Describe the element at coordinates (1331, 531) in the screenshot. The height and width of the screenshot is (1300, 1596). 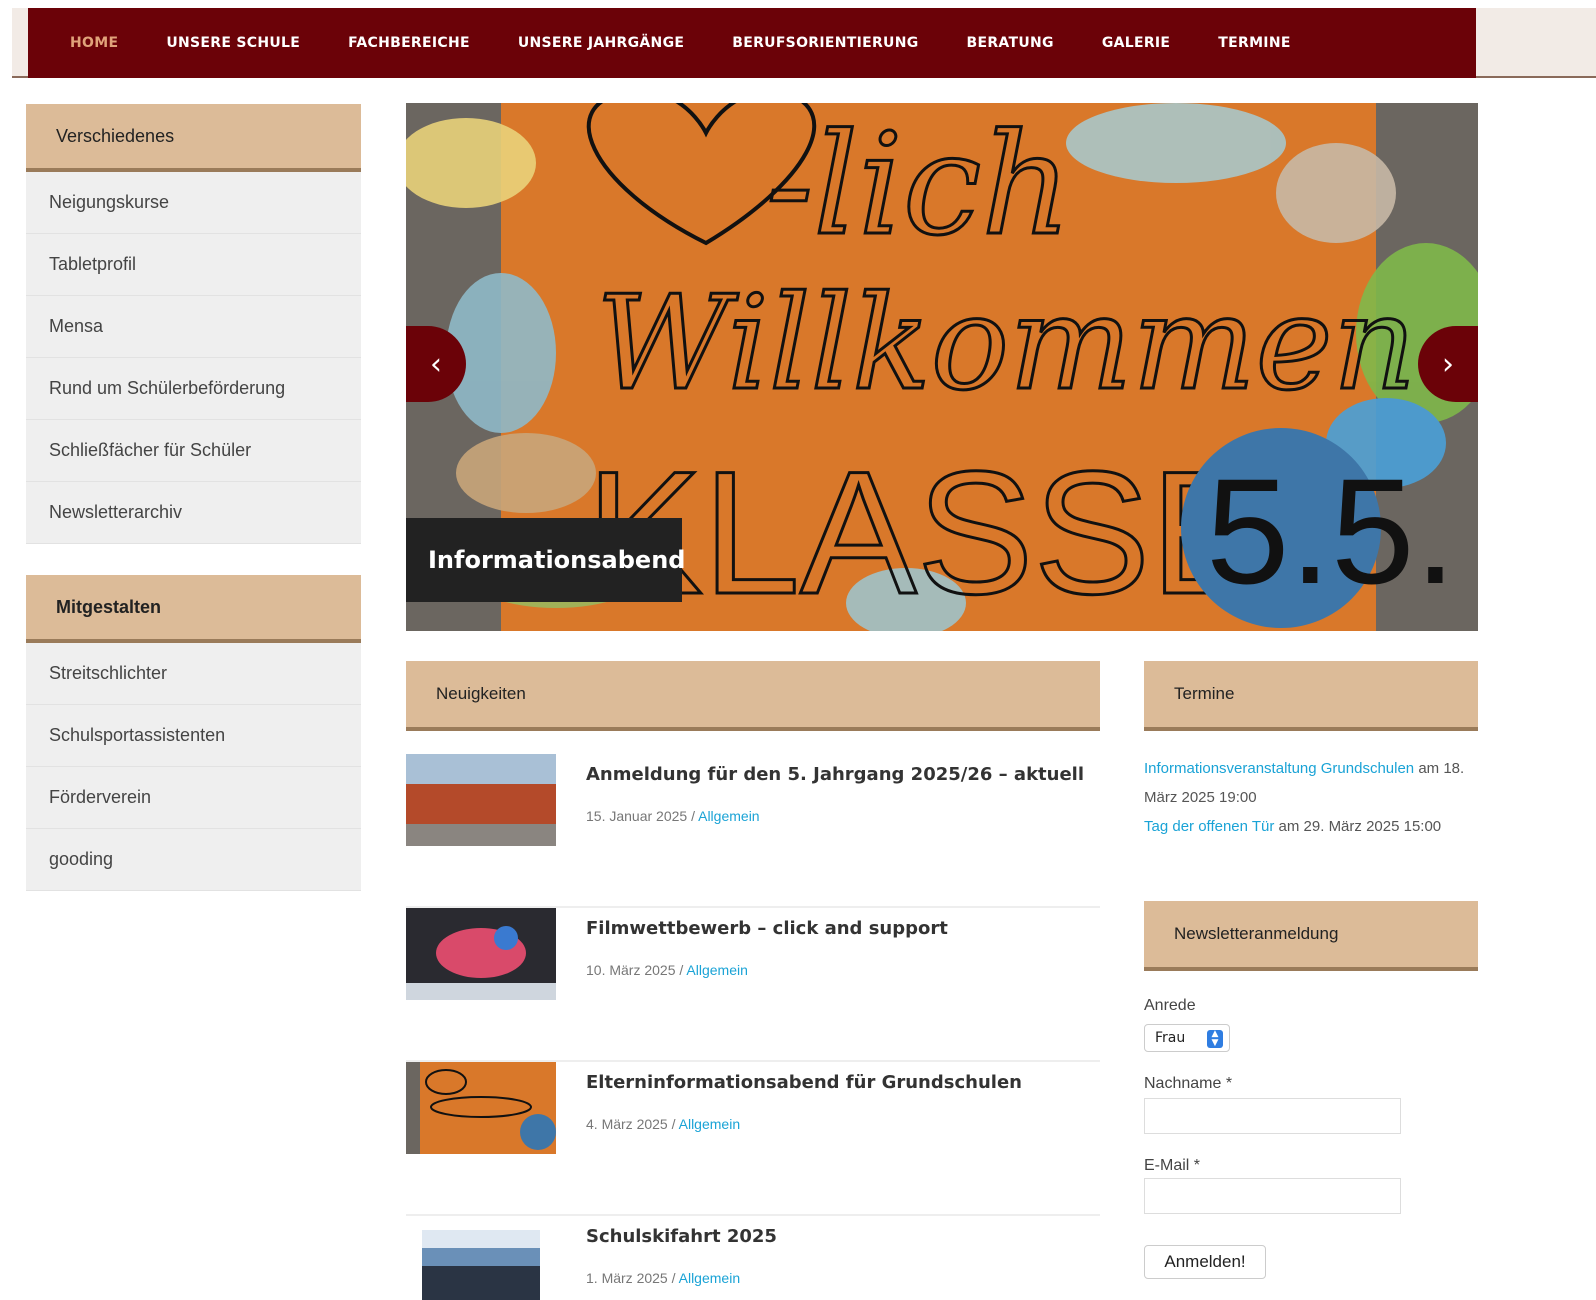
I see `hero-sign-badge: 5.5.` at that location.